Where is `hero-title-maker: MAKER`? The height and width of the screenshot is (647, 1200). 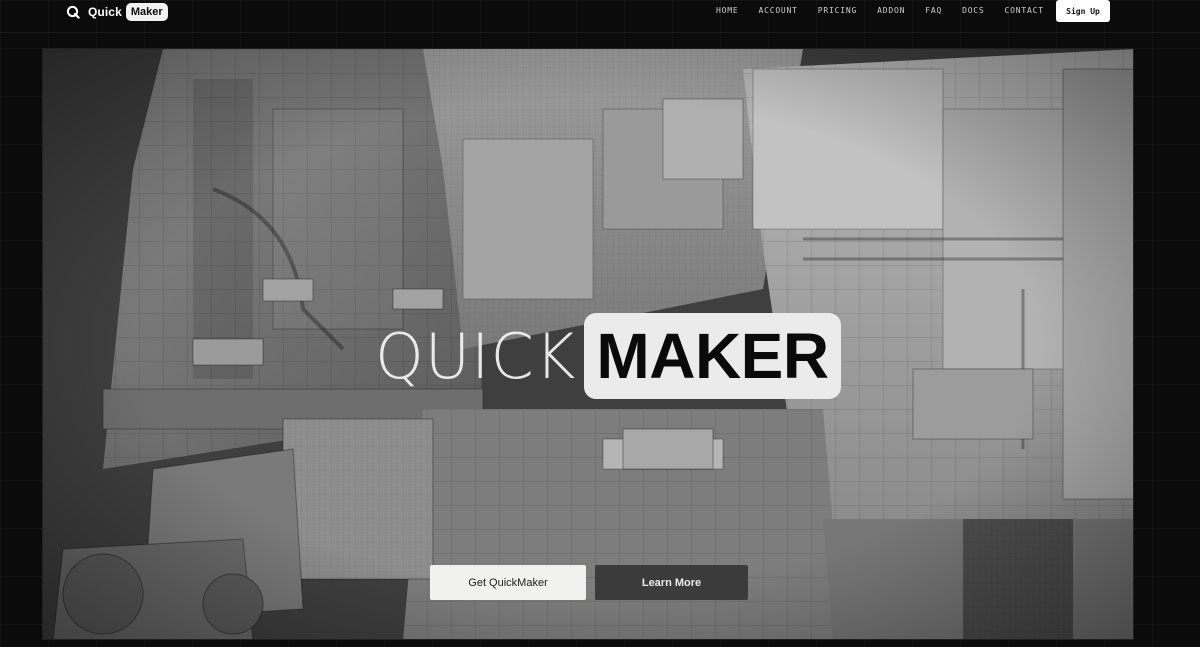
hero-title-maker: MAKER is located at coordinates (712, 356).